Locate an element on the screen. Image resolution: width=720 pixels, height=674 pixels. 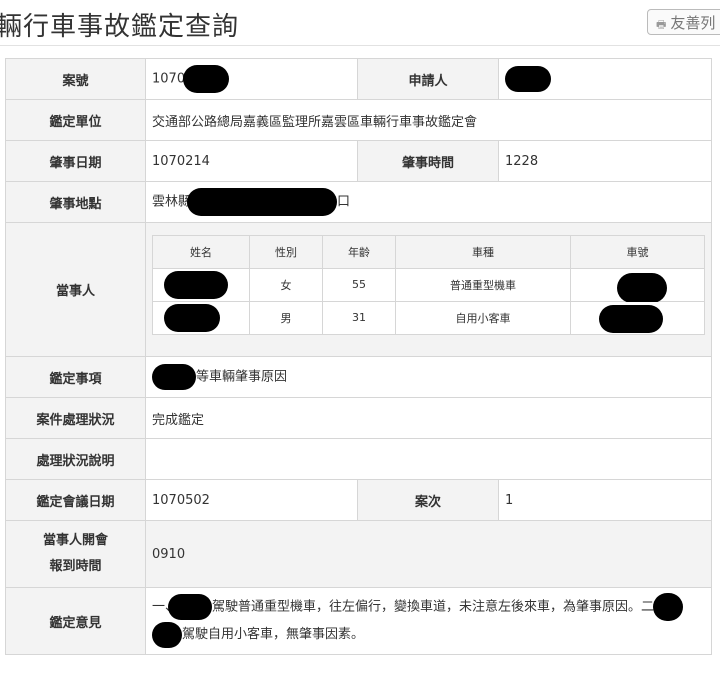
party-gender-cell: 女 is located at coordinates (286, 284).